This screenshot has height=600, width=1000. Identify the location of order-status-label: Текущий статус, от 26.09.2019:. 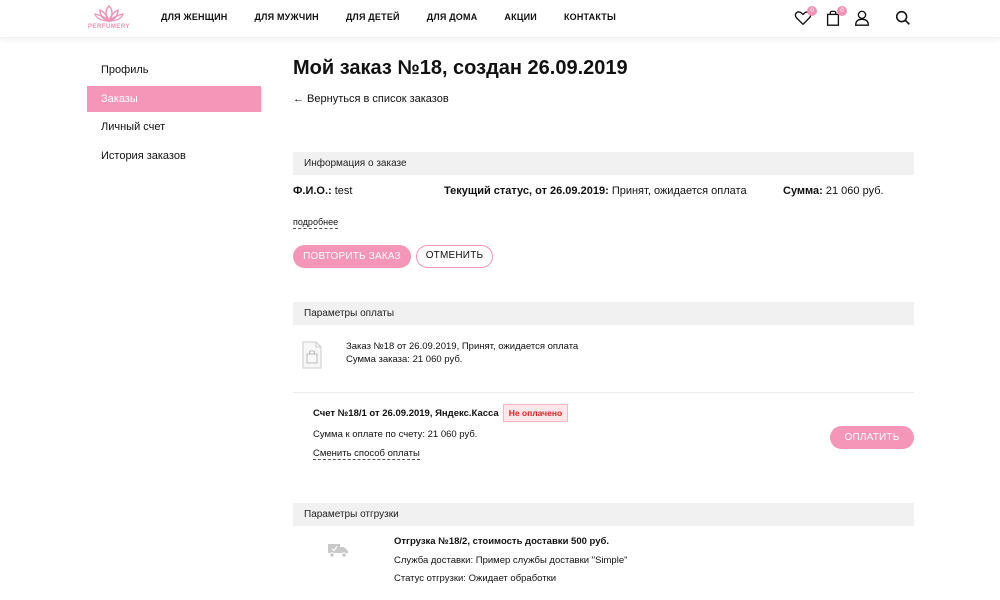
(526, 191).